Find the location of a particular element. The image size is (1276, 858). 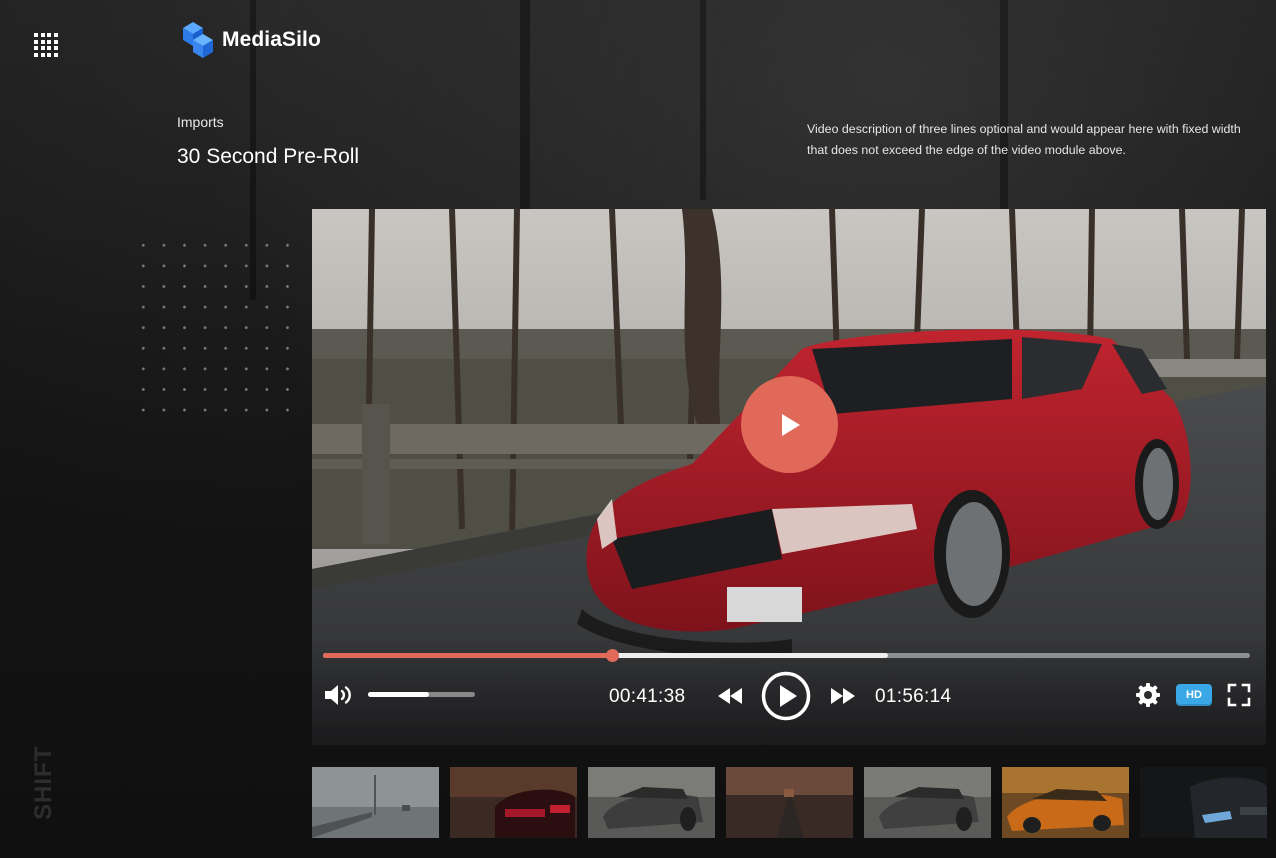

app-name: MediaSilo is located at coordinates (271, 39).